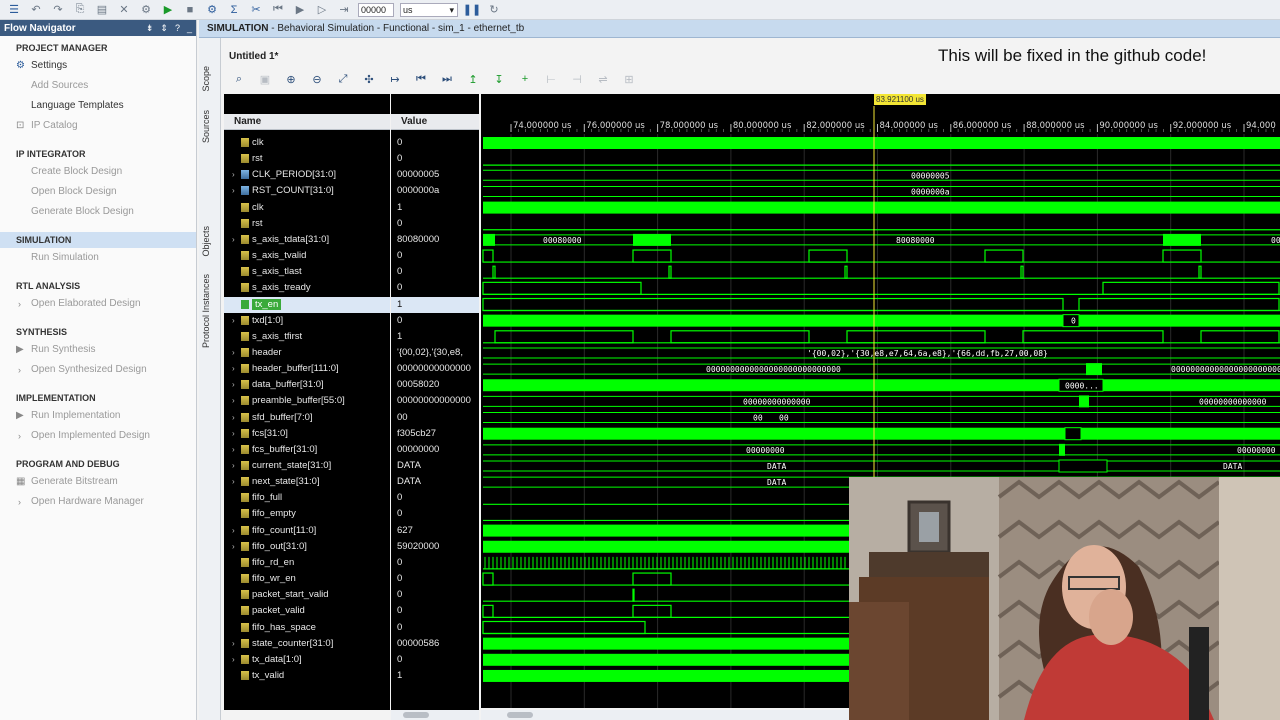 The width and height of the screenshot is (1280, 720). I want to click on tab-objects: Objects, so click(206, 241).